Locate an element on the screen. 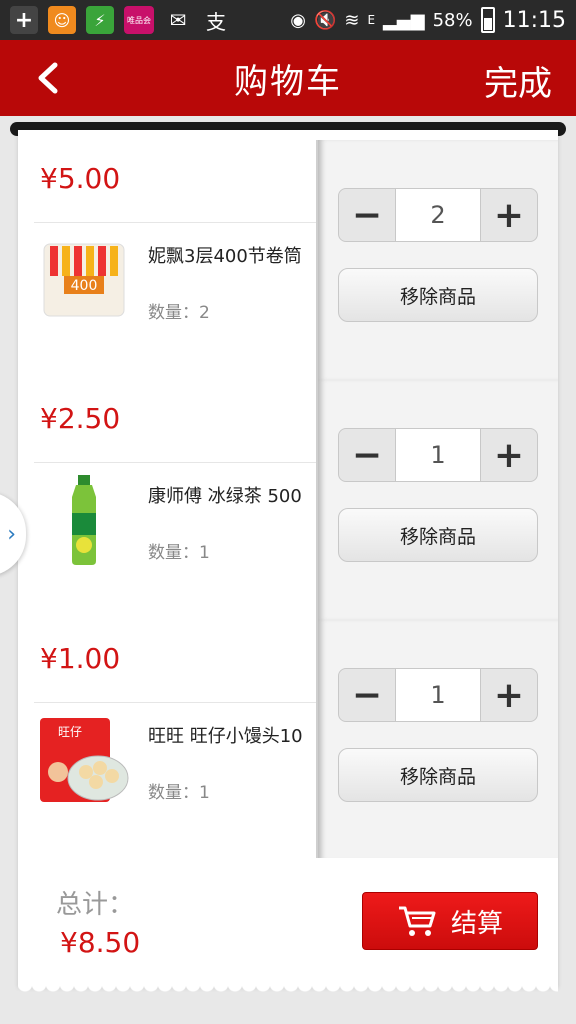 The height and width of the screenshot is (1024, 576). item-name: 旺旺 旺仔小馒头10 is located at coordinates (225, 736).